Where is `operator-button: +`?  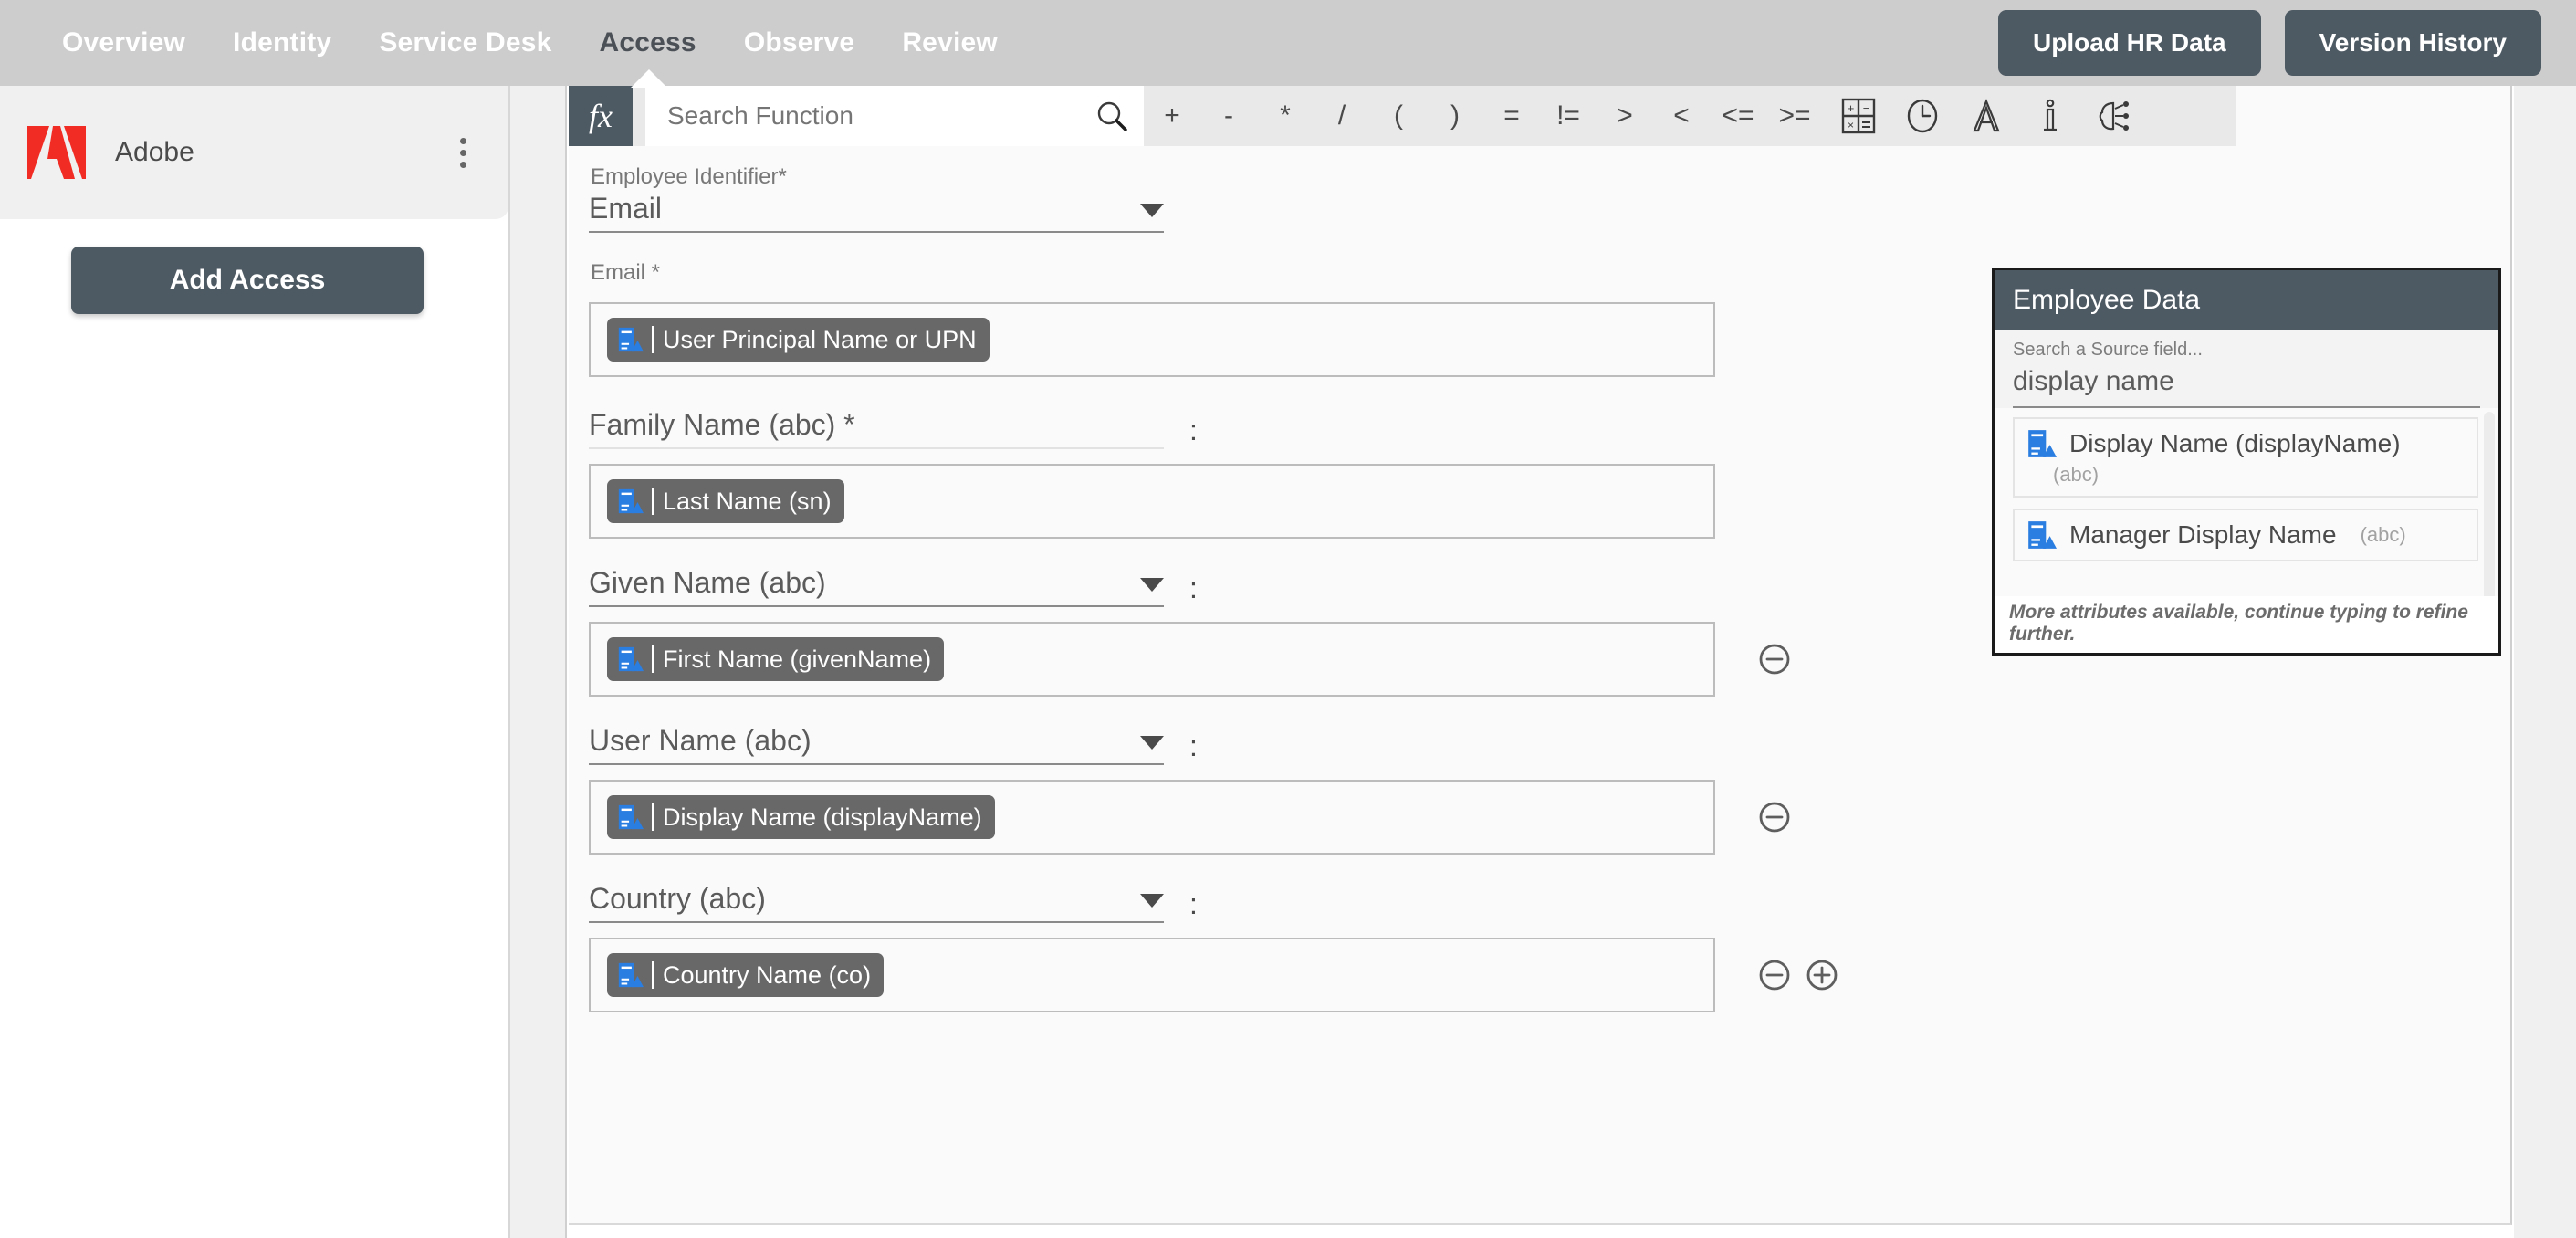
operator-button: + is located at coordinates (1172, 116).